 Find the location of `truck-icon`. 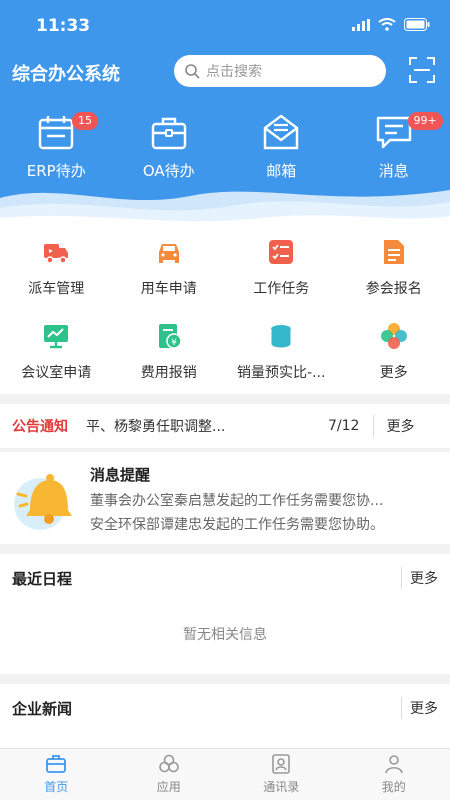

truck-icon is located at coordinates (56, 254).